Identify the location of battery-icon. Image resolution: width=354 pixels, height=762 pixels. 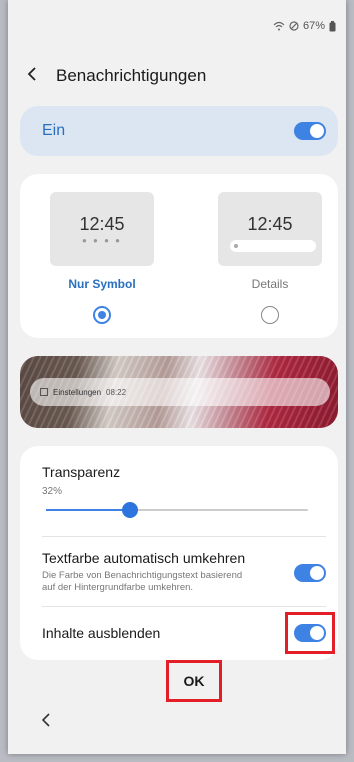
(332, 26).